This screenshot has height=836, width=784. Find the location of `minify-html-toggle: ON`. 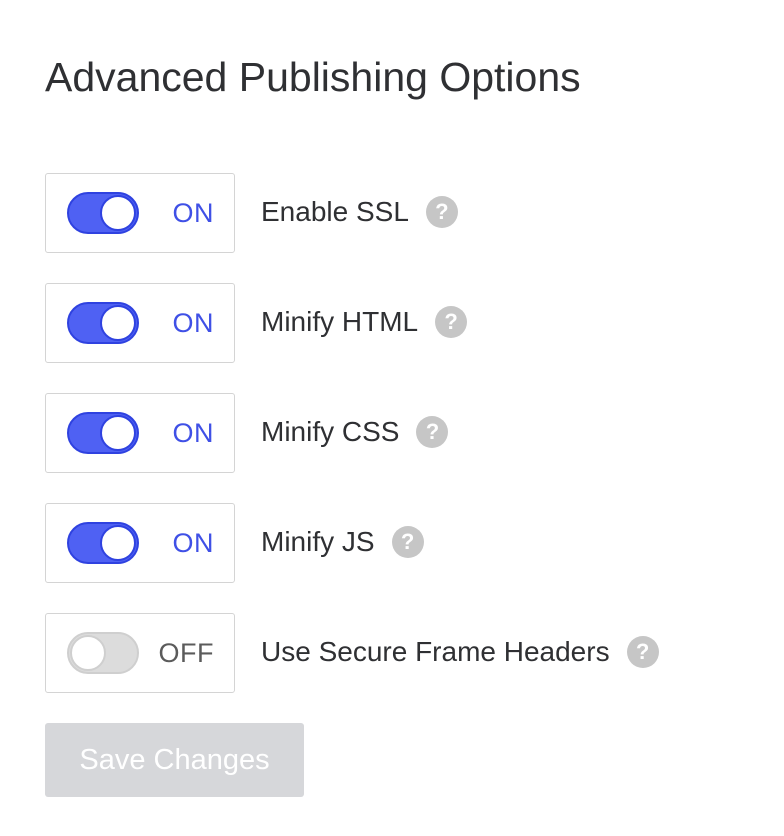

minify-html-toggle: ON is located at coordinates (140, 323).